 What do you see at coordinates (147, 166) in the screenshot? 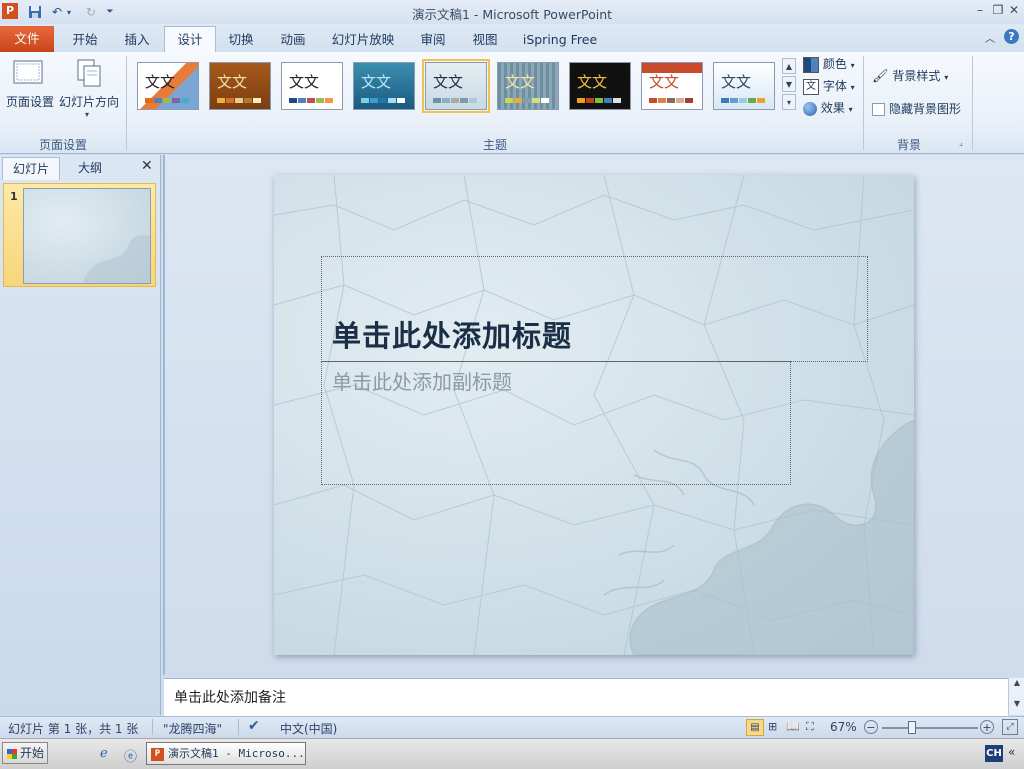
I see `close-pane-icon: ✕` at bounding box center [147, 166].